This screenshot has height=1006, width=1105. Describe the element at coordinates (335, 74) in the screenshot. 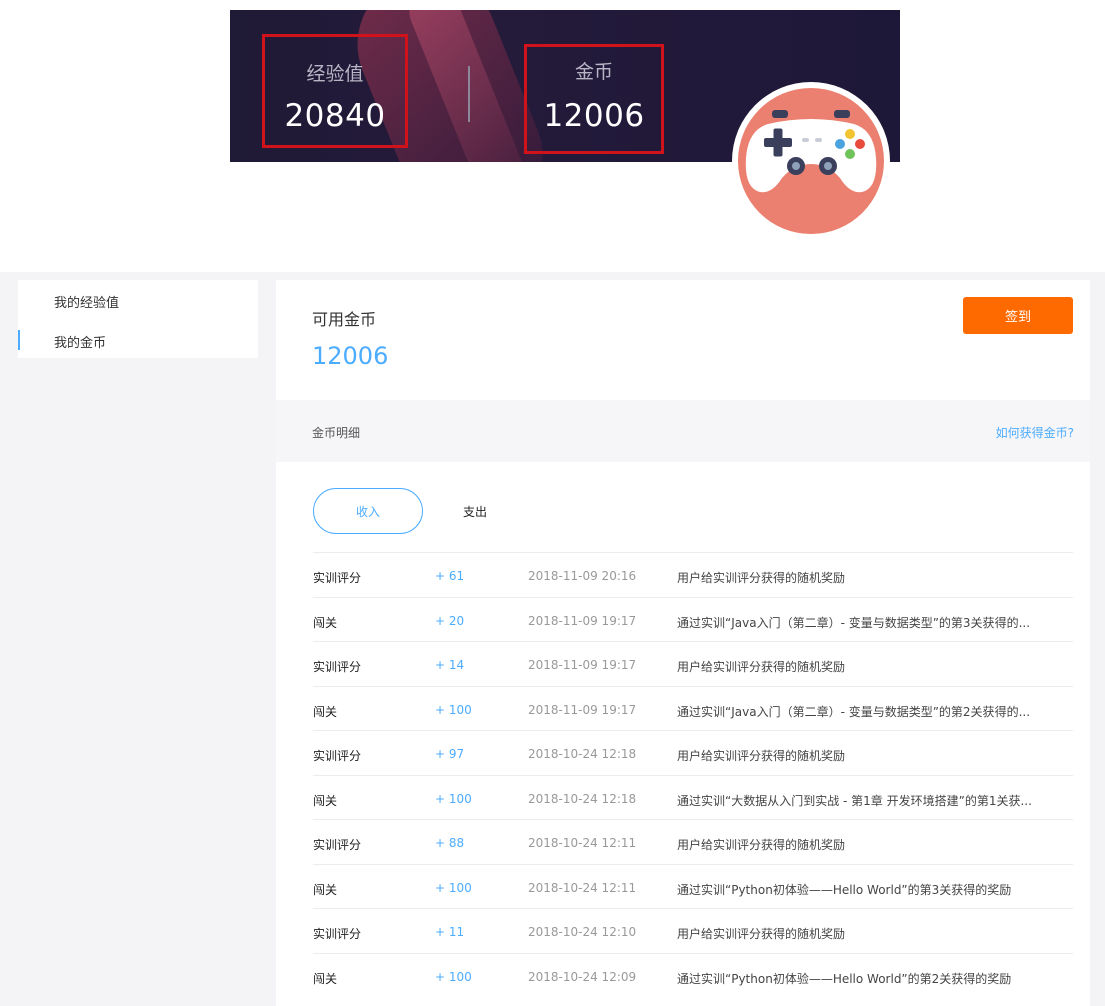

I see `experience-label: 经验值` at that location.